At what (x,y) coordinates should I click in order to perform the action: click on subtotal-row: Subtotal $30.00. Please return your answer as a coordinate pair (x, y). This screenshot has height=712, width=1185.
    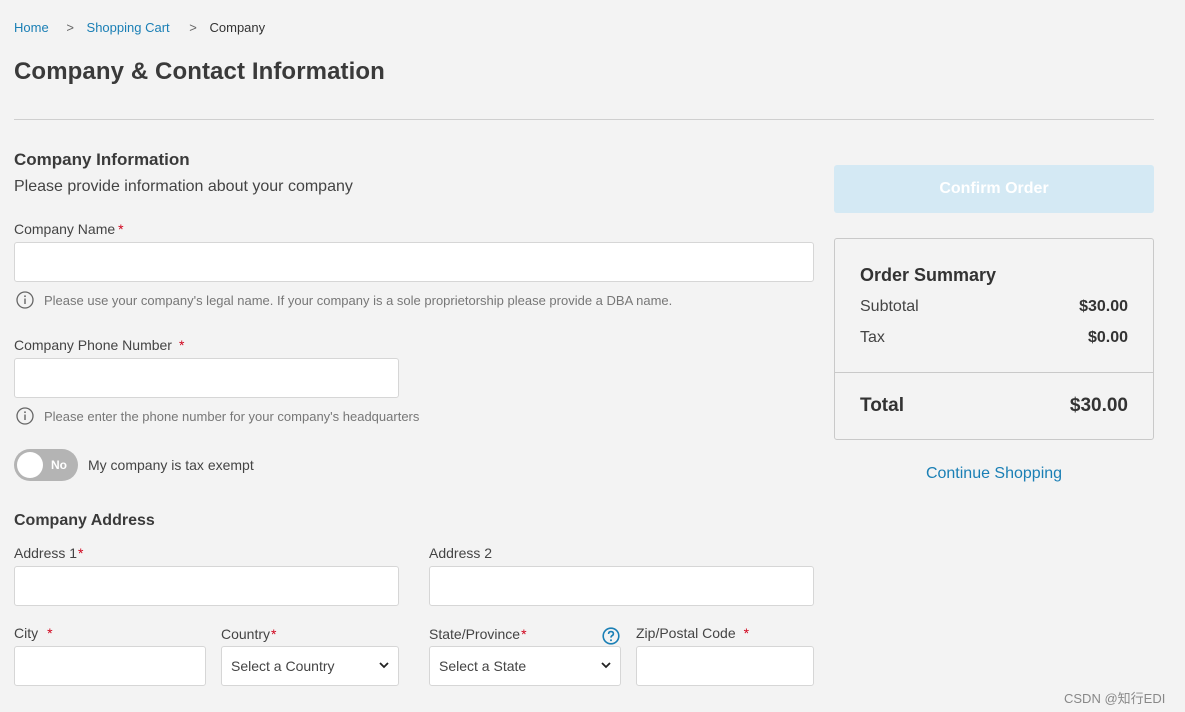
    Looking at the image, I should click on (994, 307).